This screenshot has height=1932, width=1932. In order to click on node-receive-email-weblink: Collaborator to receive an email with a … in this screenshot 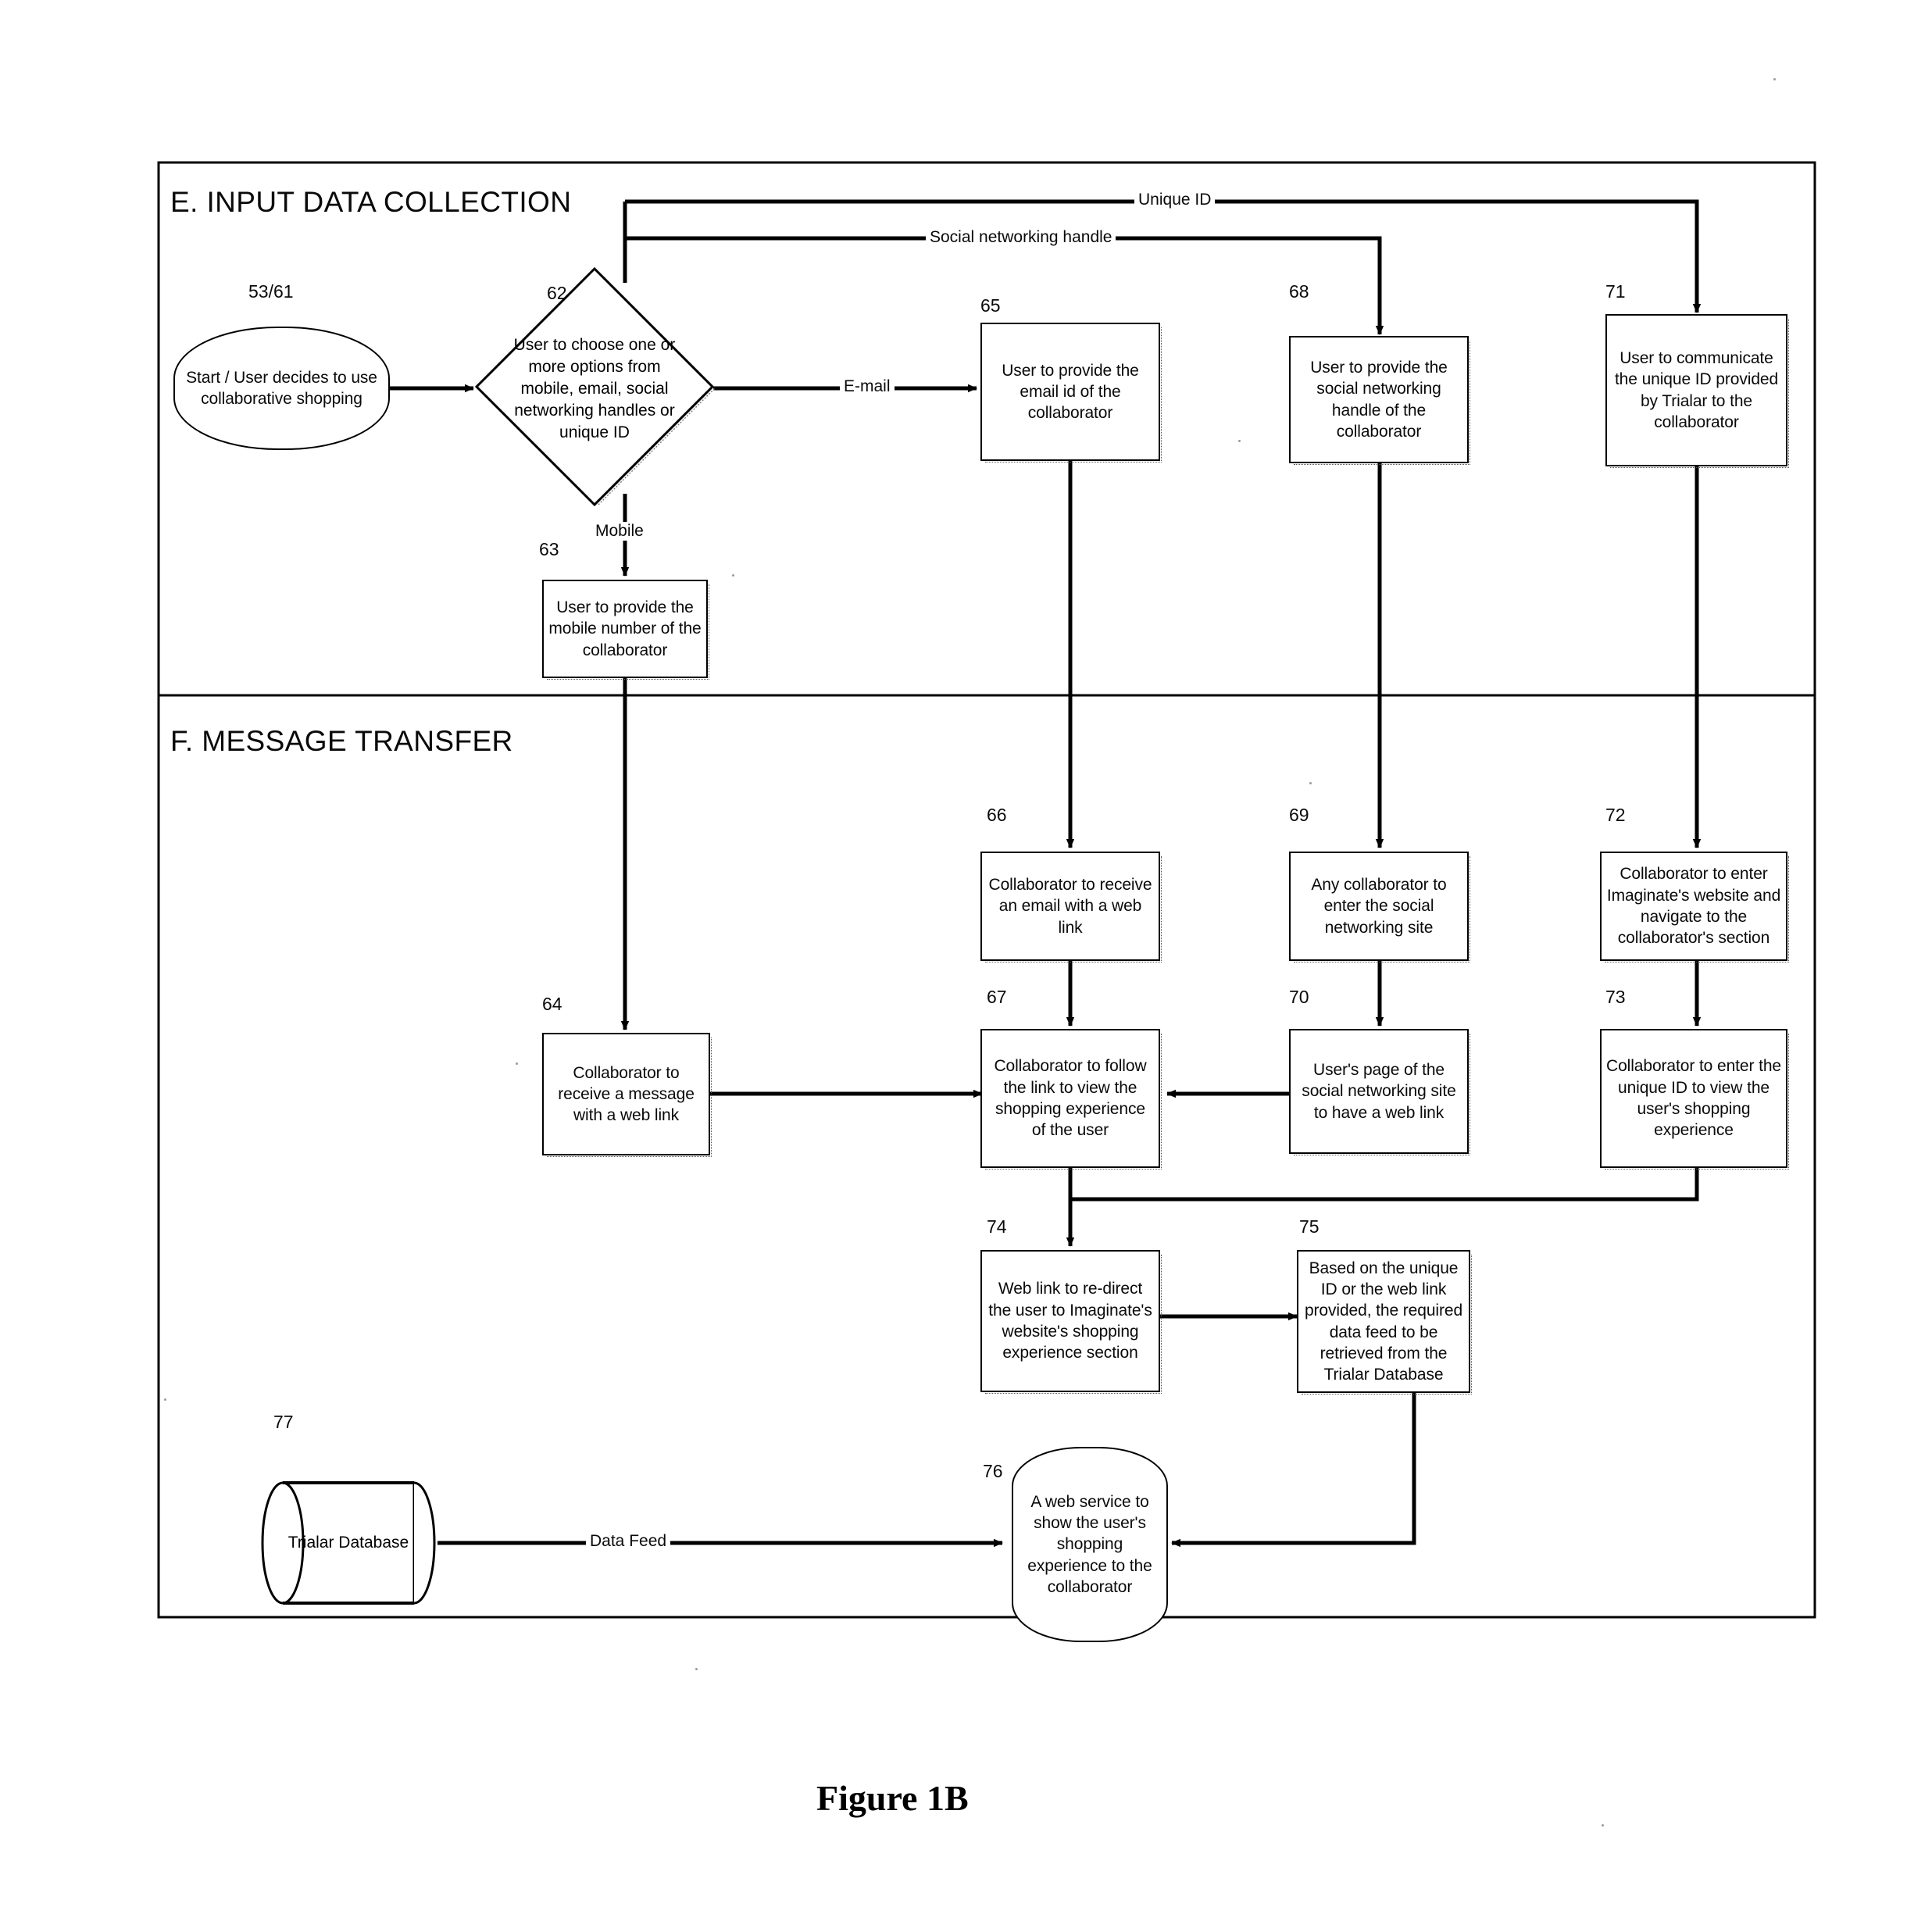, I will do `click(1071, 907)`.